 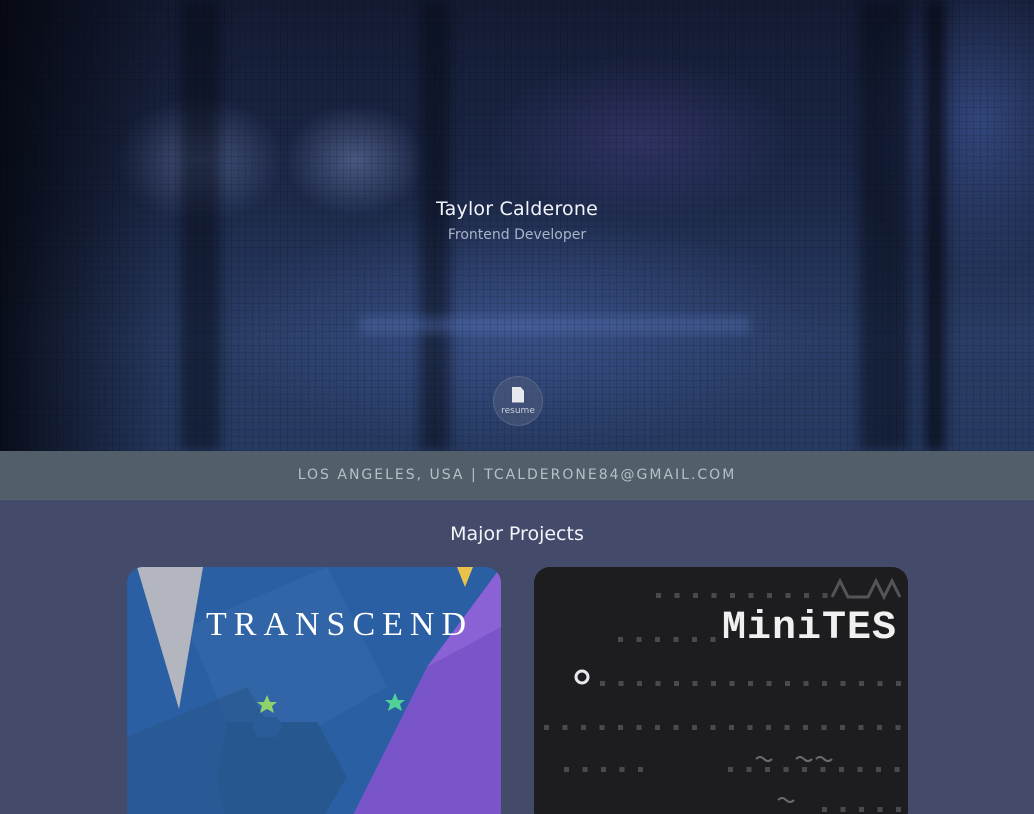 I want to click on minites-artwork, so click(x=723, y=694).